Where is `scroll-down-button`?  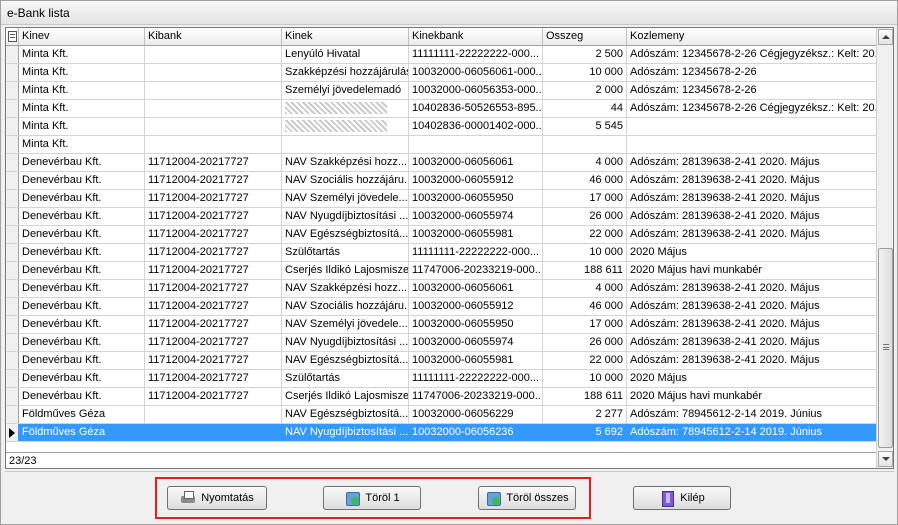 scroll-down-button is located at coordinates (885, 459).